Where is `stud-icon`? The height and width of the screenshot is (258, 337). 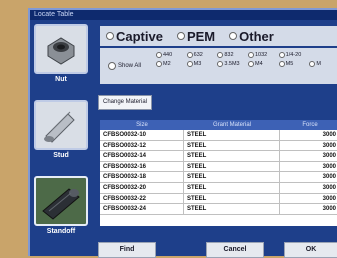 stud-icon is located at coordinates (61, 125).